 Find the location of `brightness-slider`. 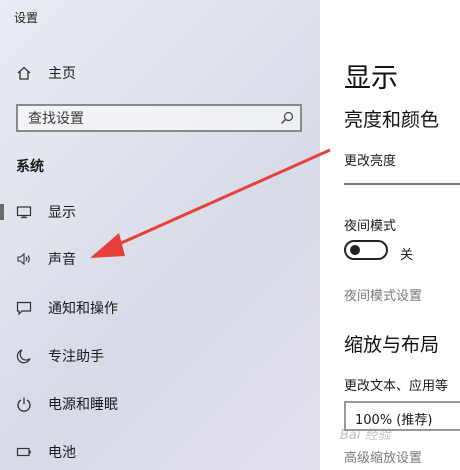

brightness-slider is located at coordinates (402, 184).